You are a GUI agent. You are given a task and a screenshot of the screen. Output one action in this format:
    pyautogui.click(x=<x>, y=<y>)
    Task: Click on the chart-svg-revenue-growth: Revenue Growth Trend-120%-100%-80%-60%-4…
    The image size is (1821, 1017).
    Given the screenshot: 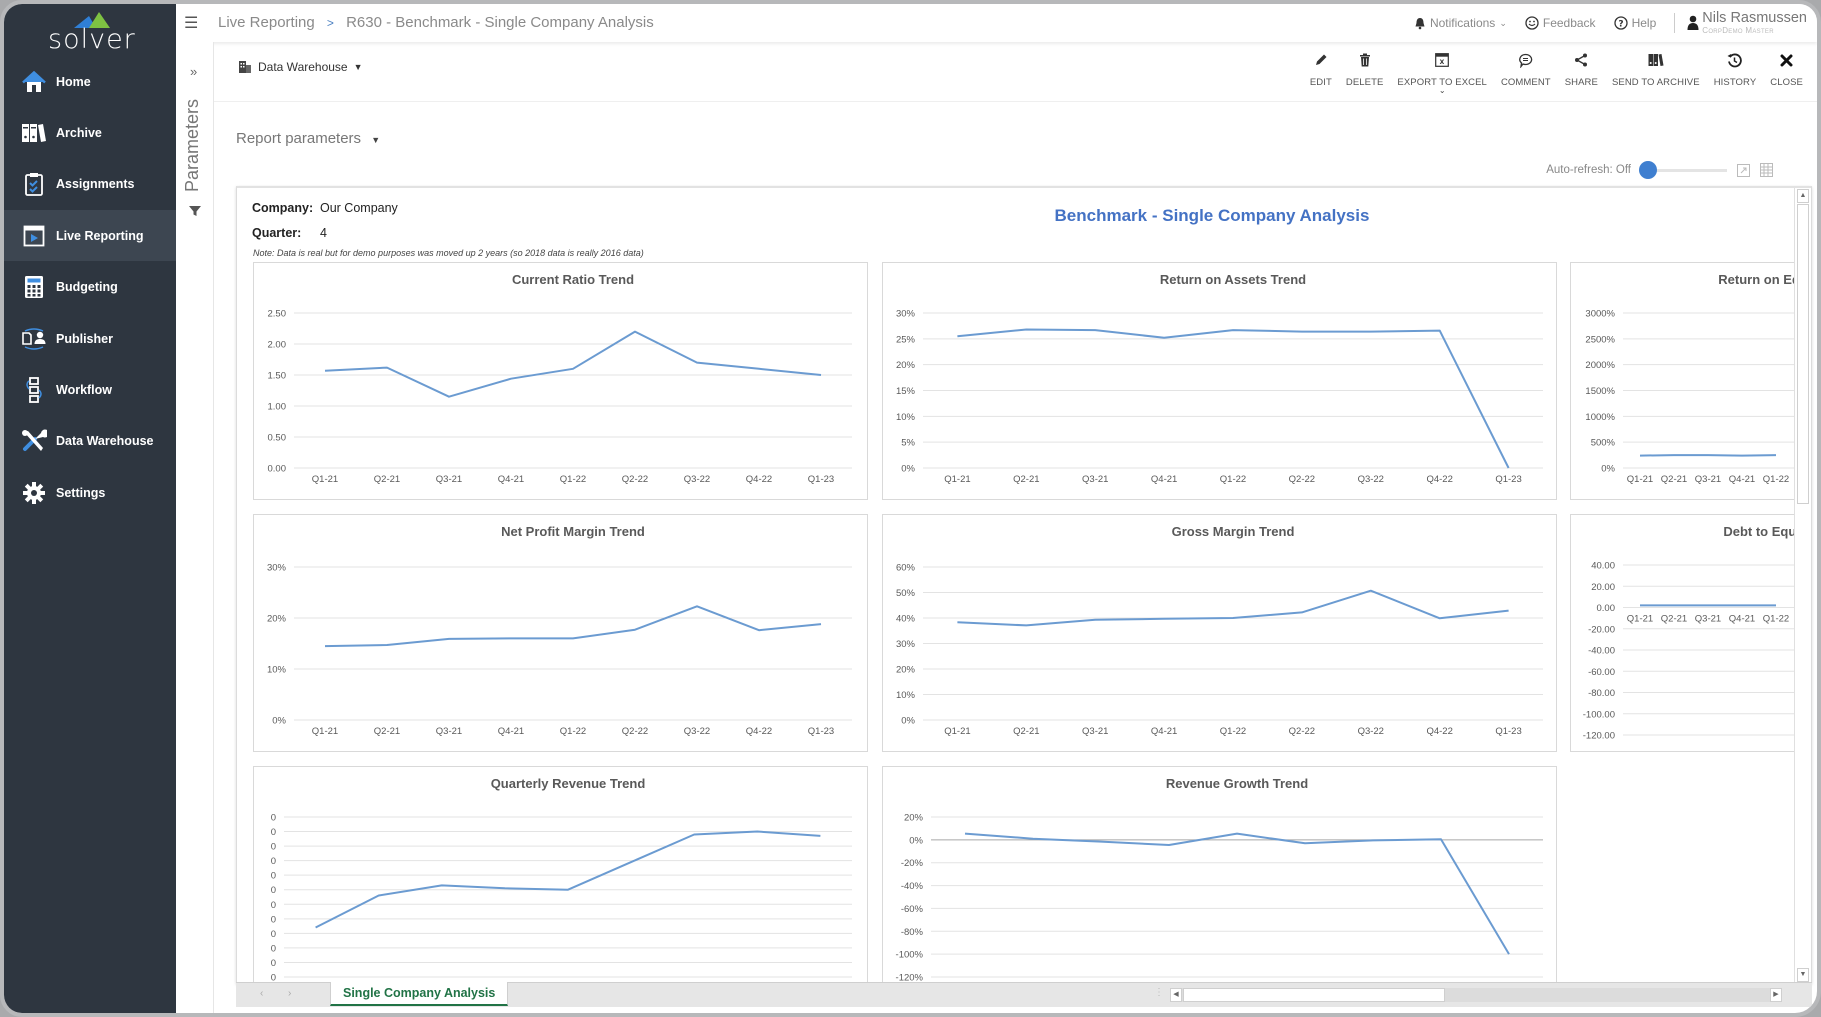 What is the action you would take?
    pyautogui.click(x=1219, y=879)
    